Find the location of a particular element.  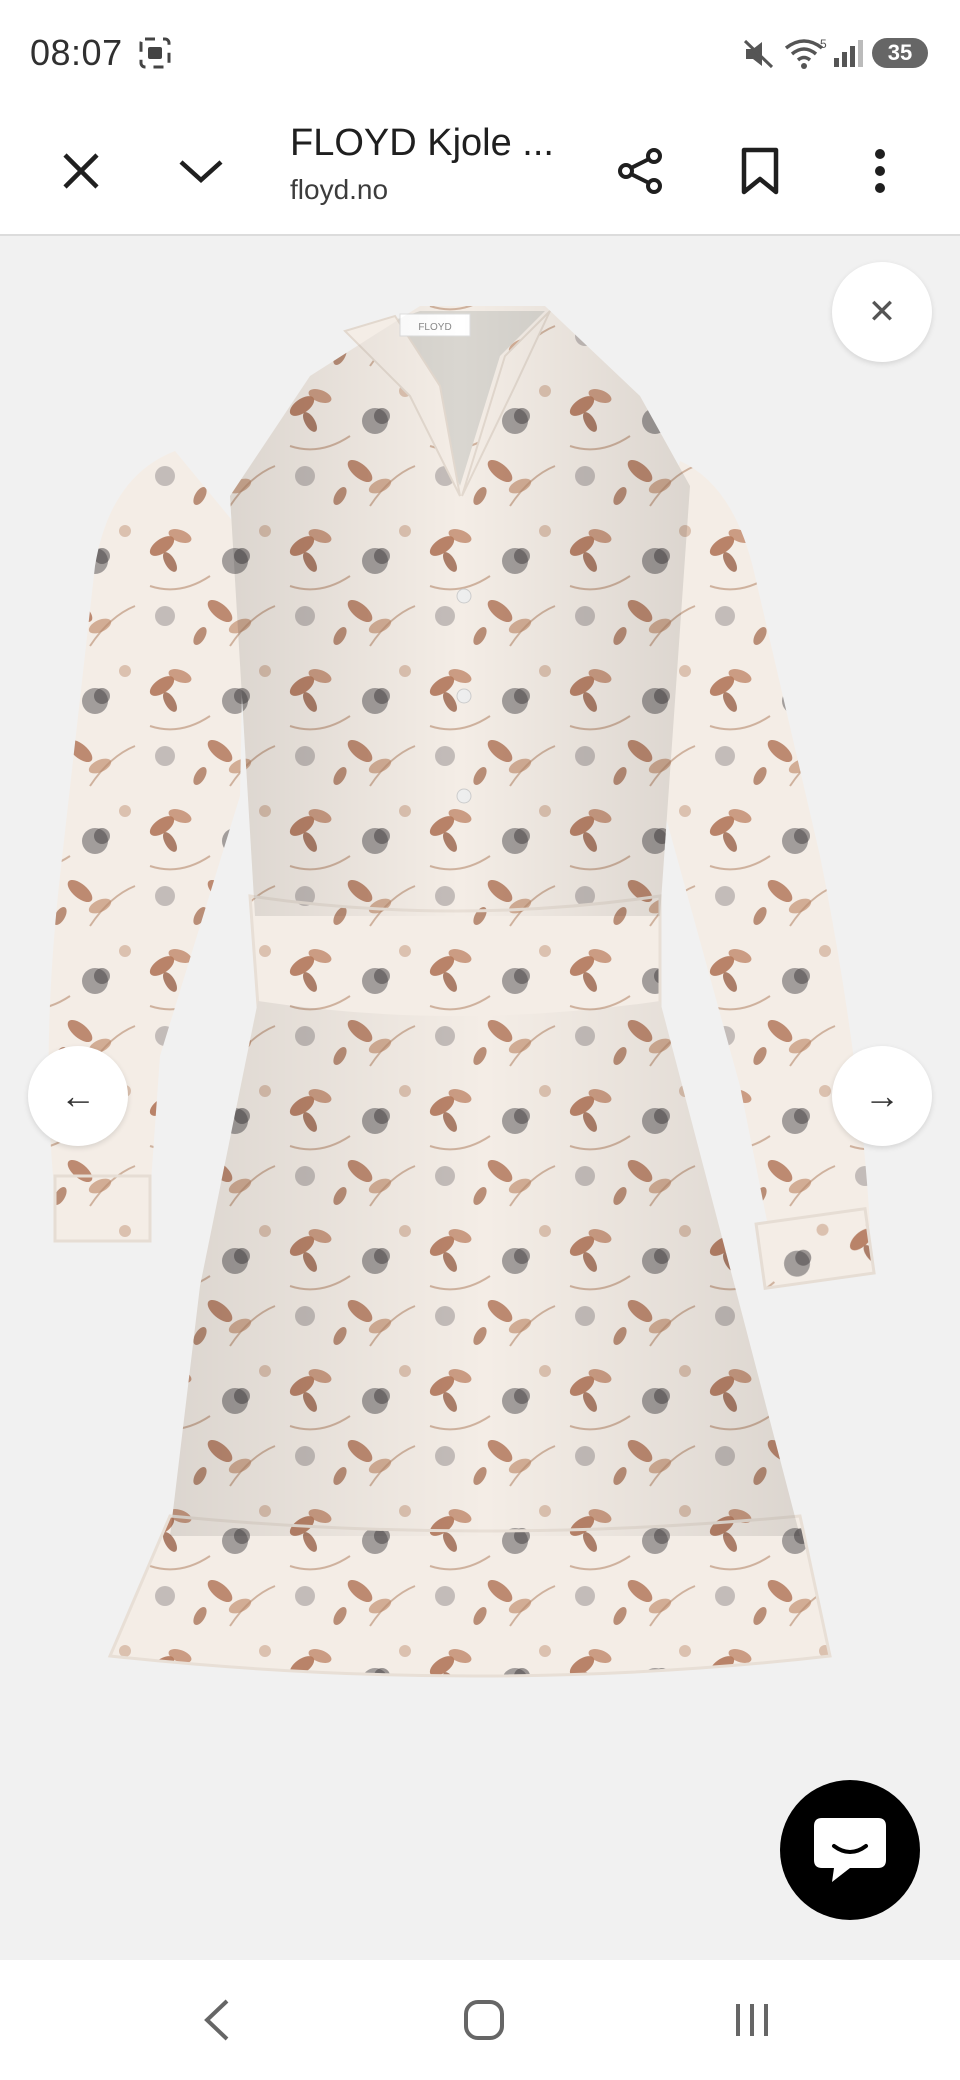

next-image-button: → is located at coordinates (882, 1096).